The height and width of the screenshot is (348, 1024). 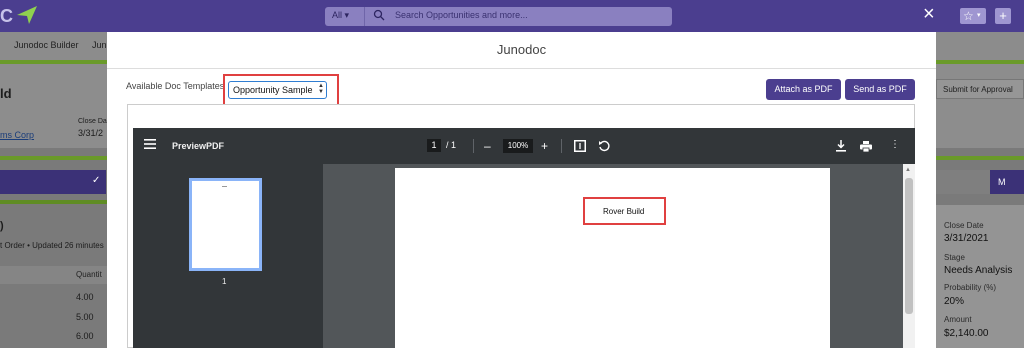 What do you see at coordinates (970, 287) in the screenshot?
I see `detail-label: Probability (%)` at bounding box center [970, 287].